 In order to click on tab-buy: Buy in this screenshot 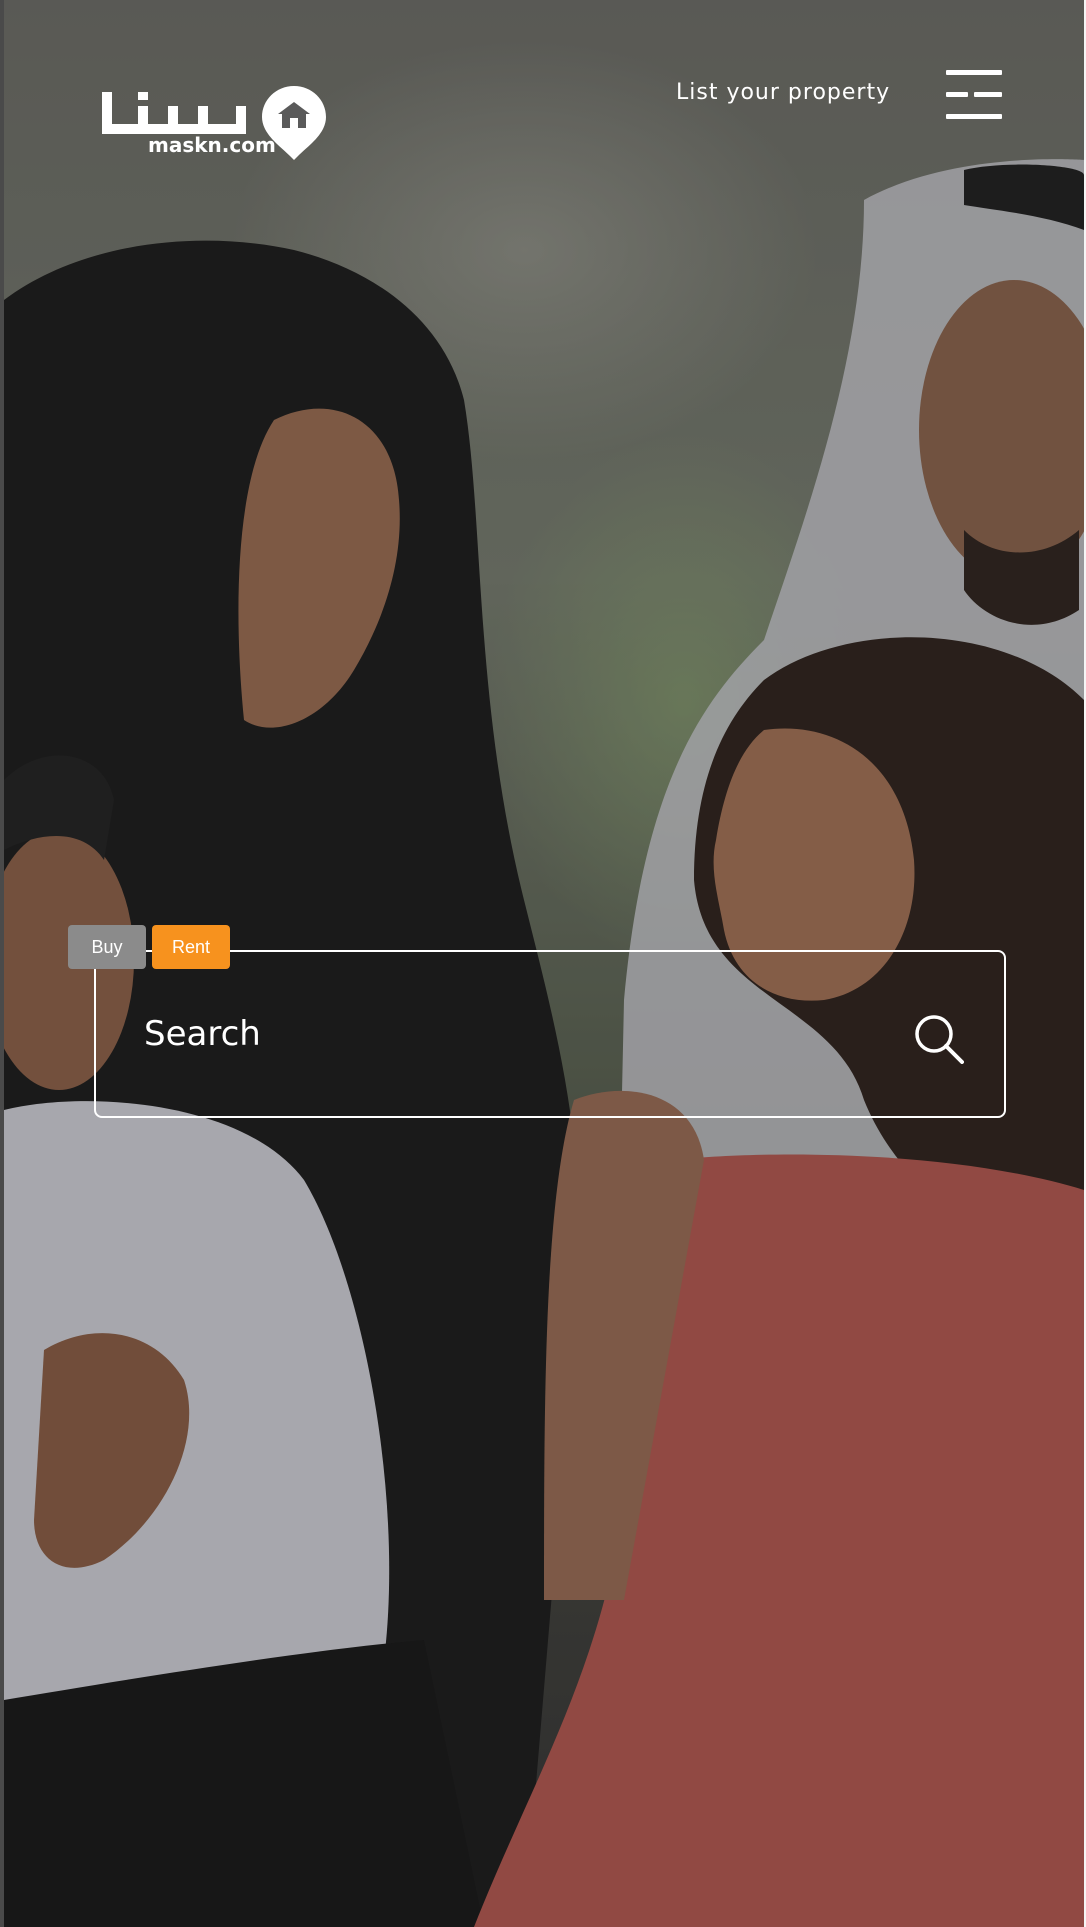, I will do `click(107, 947)`.